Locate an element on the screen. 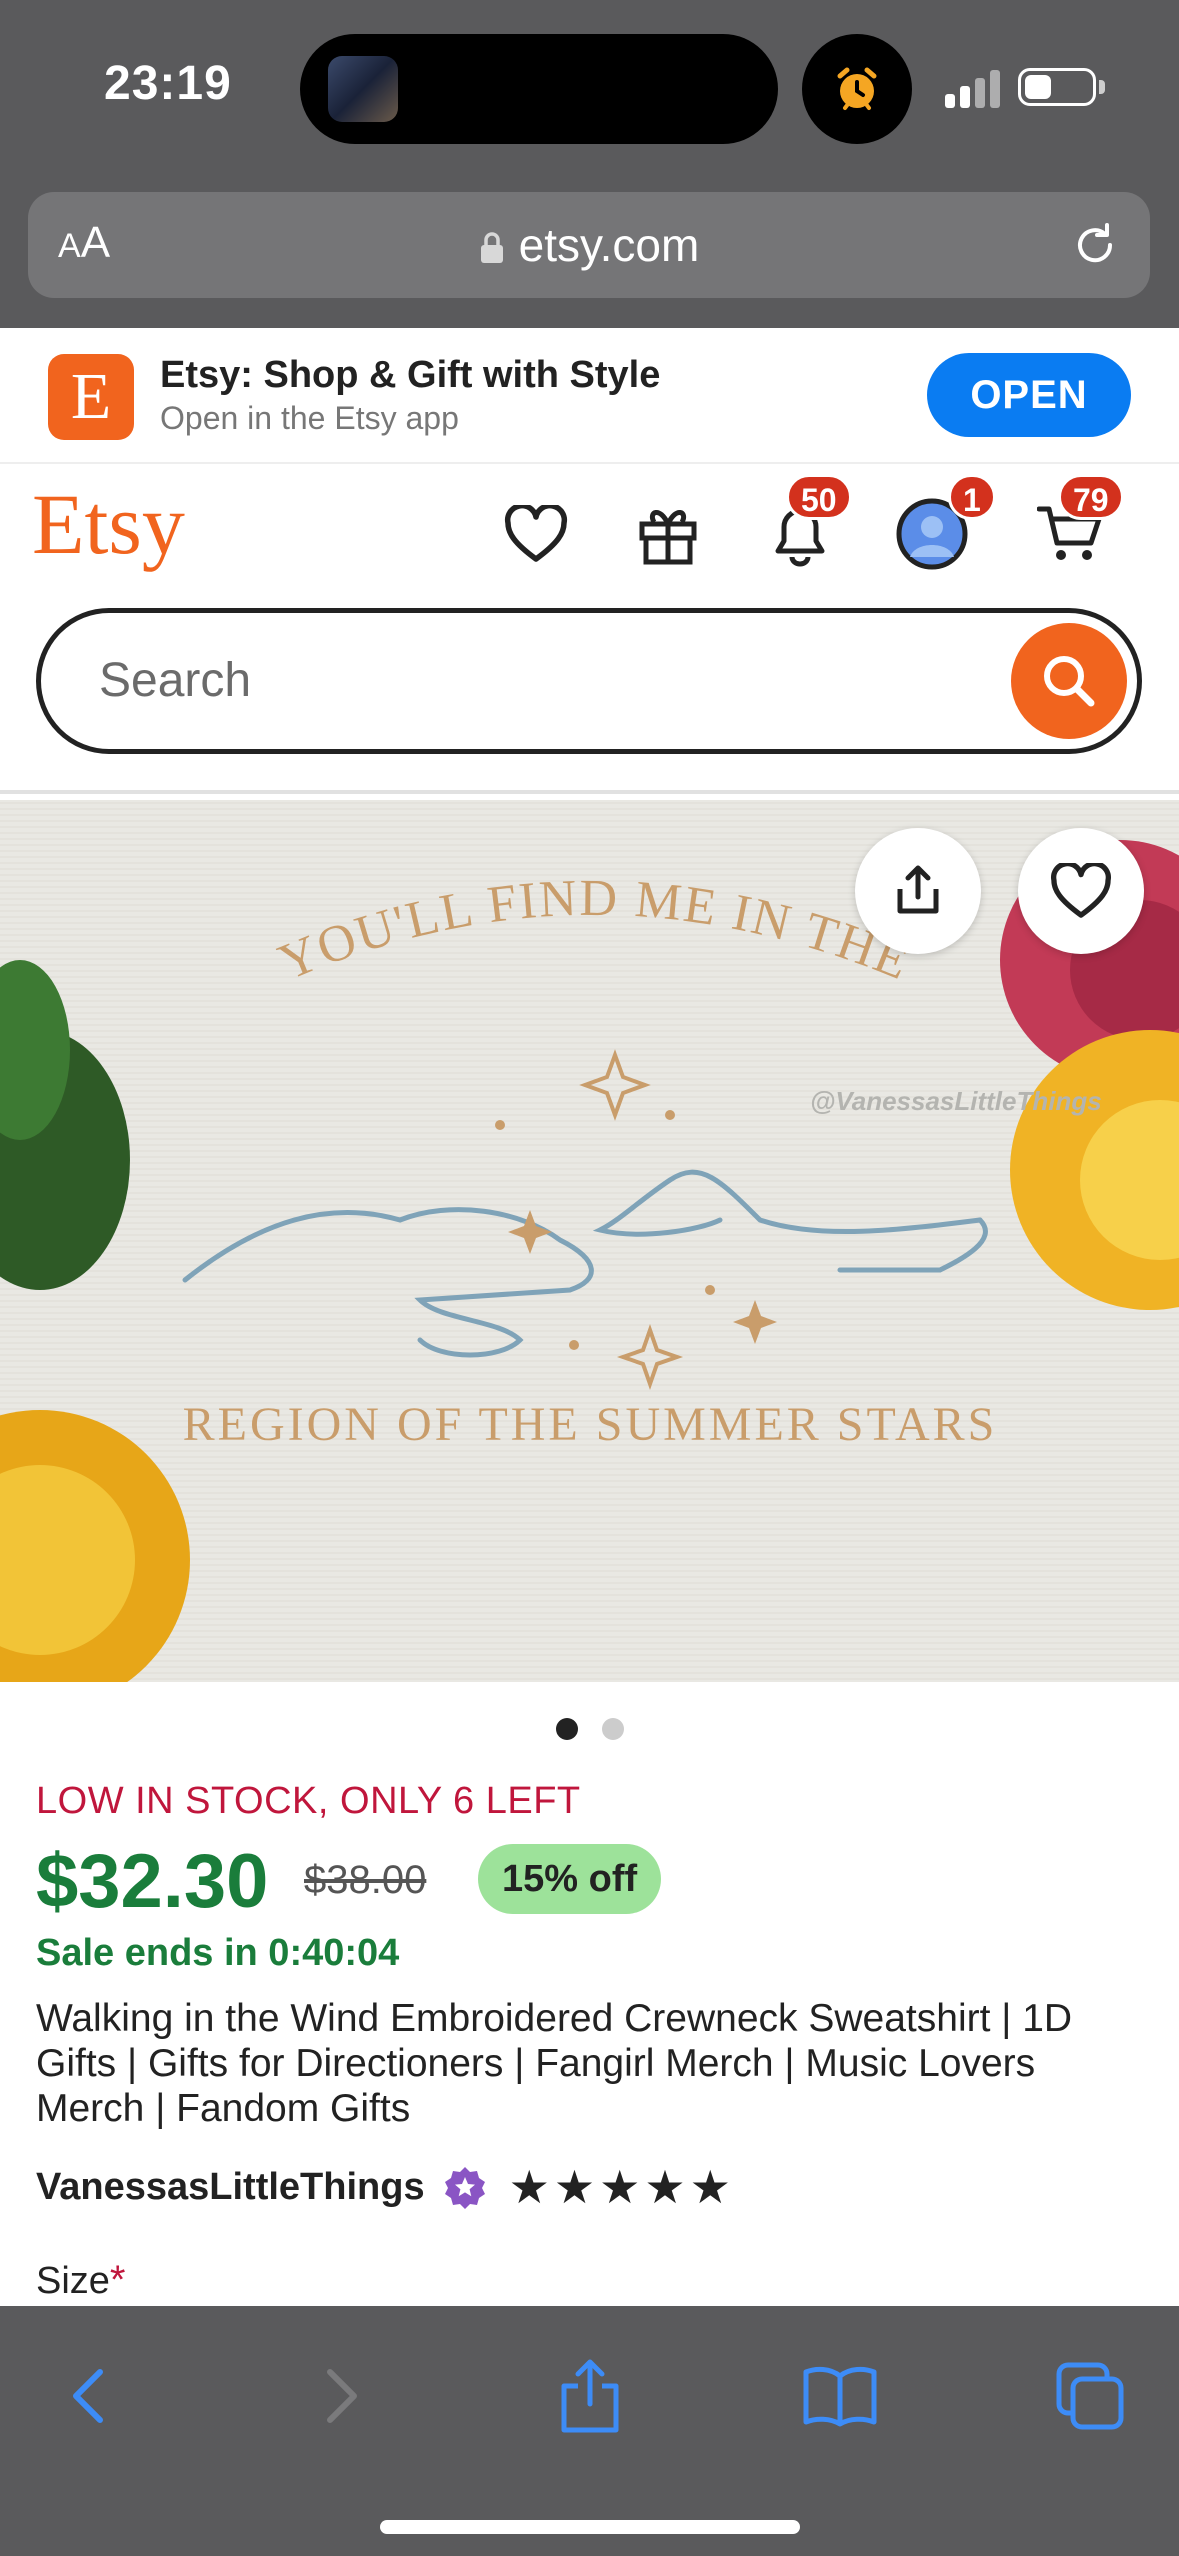  dynamic-island is located at coordinates (539, 89).